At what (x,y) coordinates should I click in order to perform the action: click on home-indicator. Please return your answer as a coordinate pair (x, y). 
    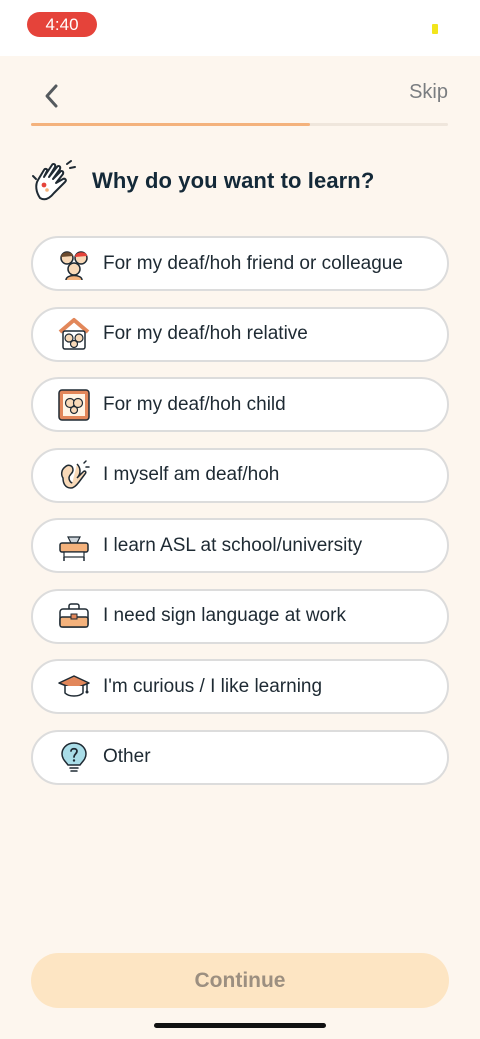
    Looking at the image, I should click on (240, 1025).